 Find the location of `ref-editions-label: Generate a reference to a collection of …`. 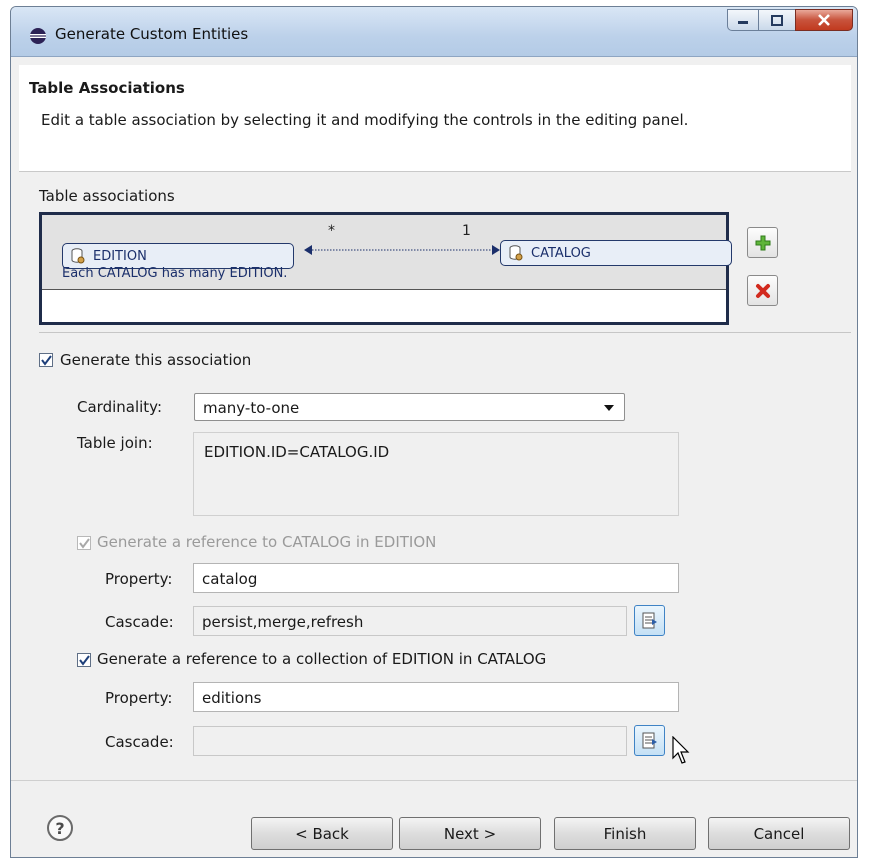

ref-editions-label: Generate a reference to a collection of … is located at coordinates (322, 659).